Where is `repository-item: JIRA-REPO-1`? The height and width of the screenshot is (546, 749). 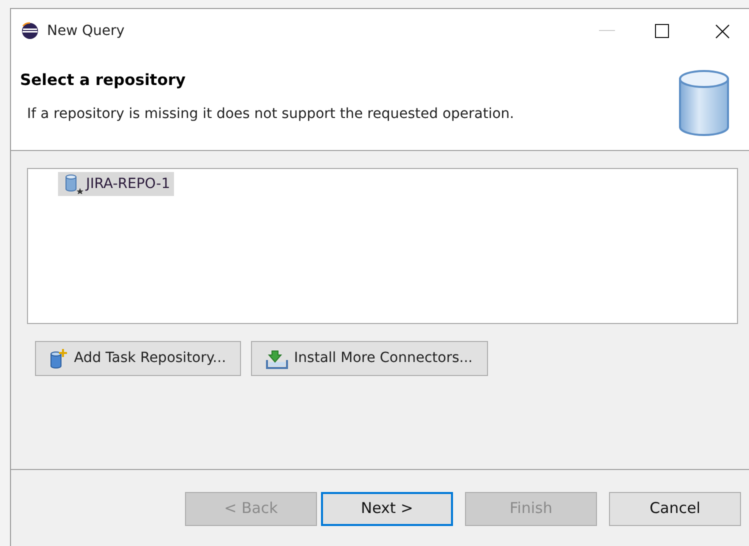 repository-item: JIRA-REPO-1 is located at coordinates (116, 184).